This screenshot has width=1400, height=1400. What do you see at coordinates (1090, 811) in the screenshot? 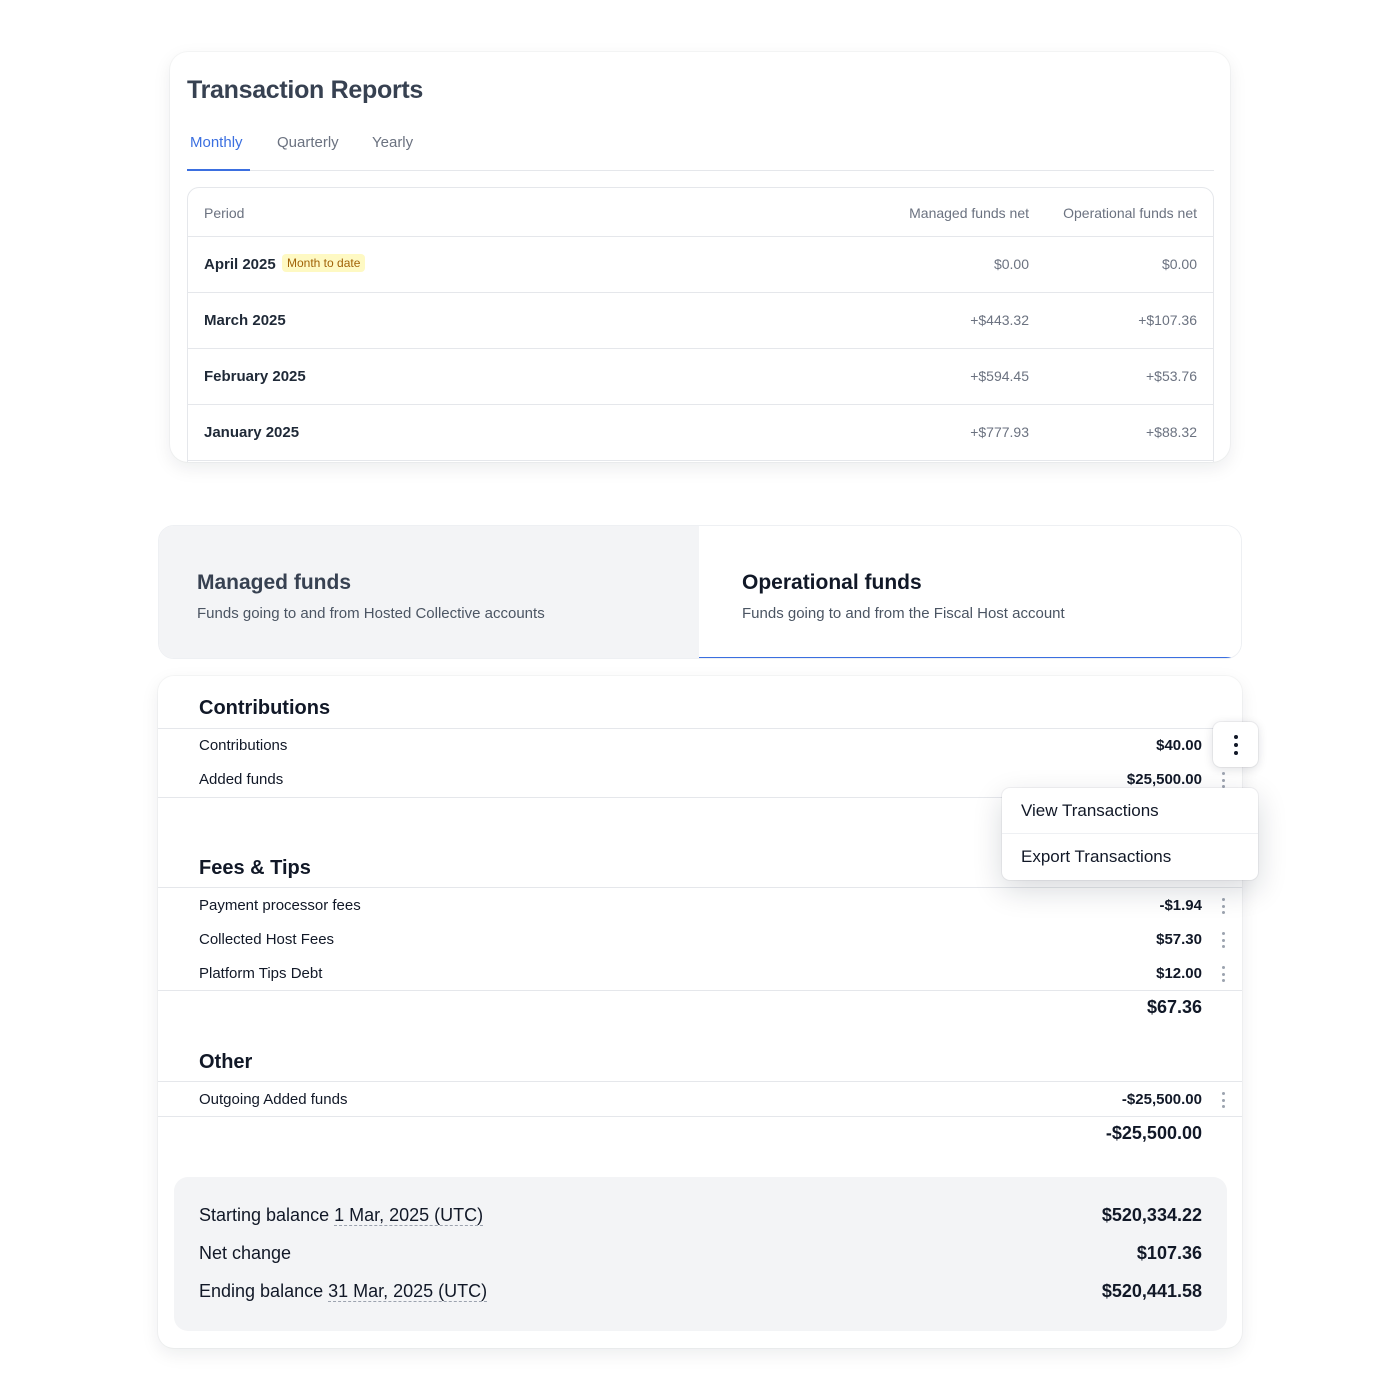
I see `menu-item-view-transactions: View Transactions` at bounding box center [1090, 811].